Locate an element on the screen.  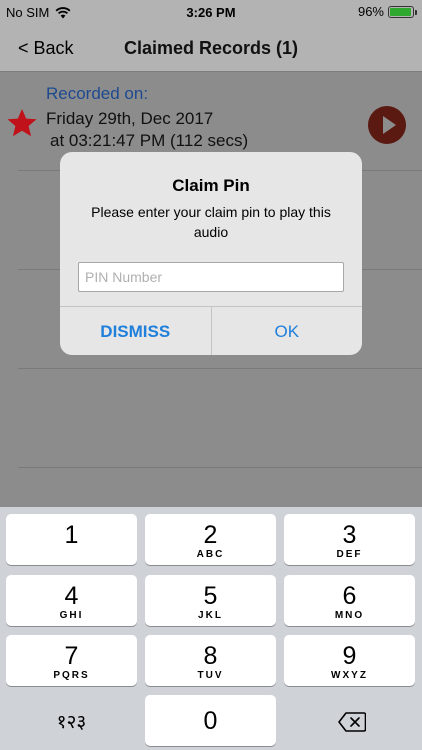
key-7: 7 PQRS is located at coordinates (71, 660).